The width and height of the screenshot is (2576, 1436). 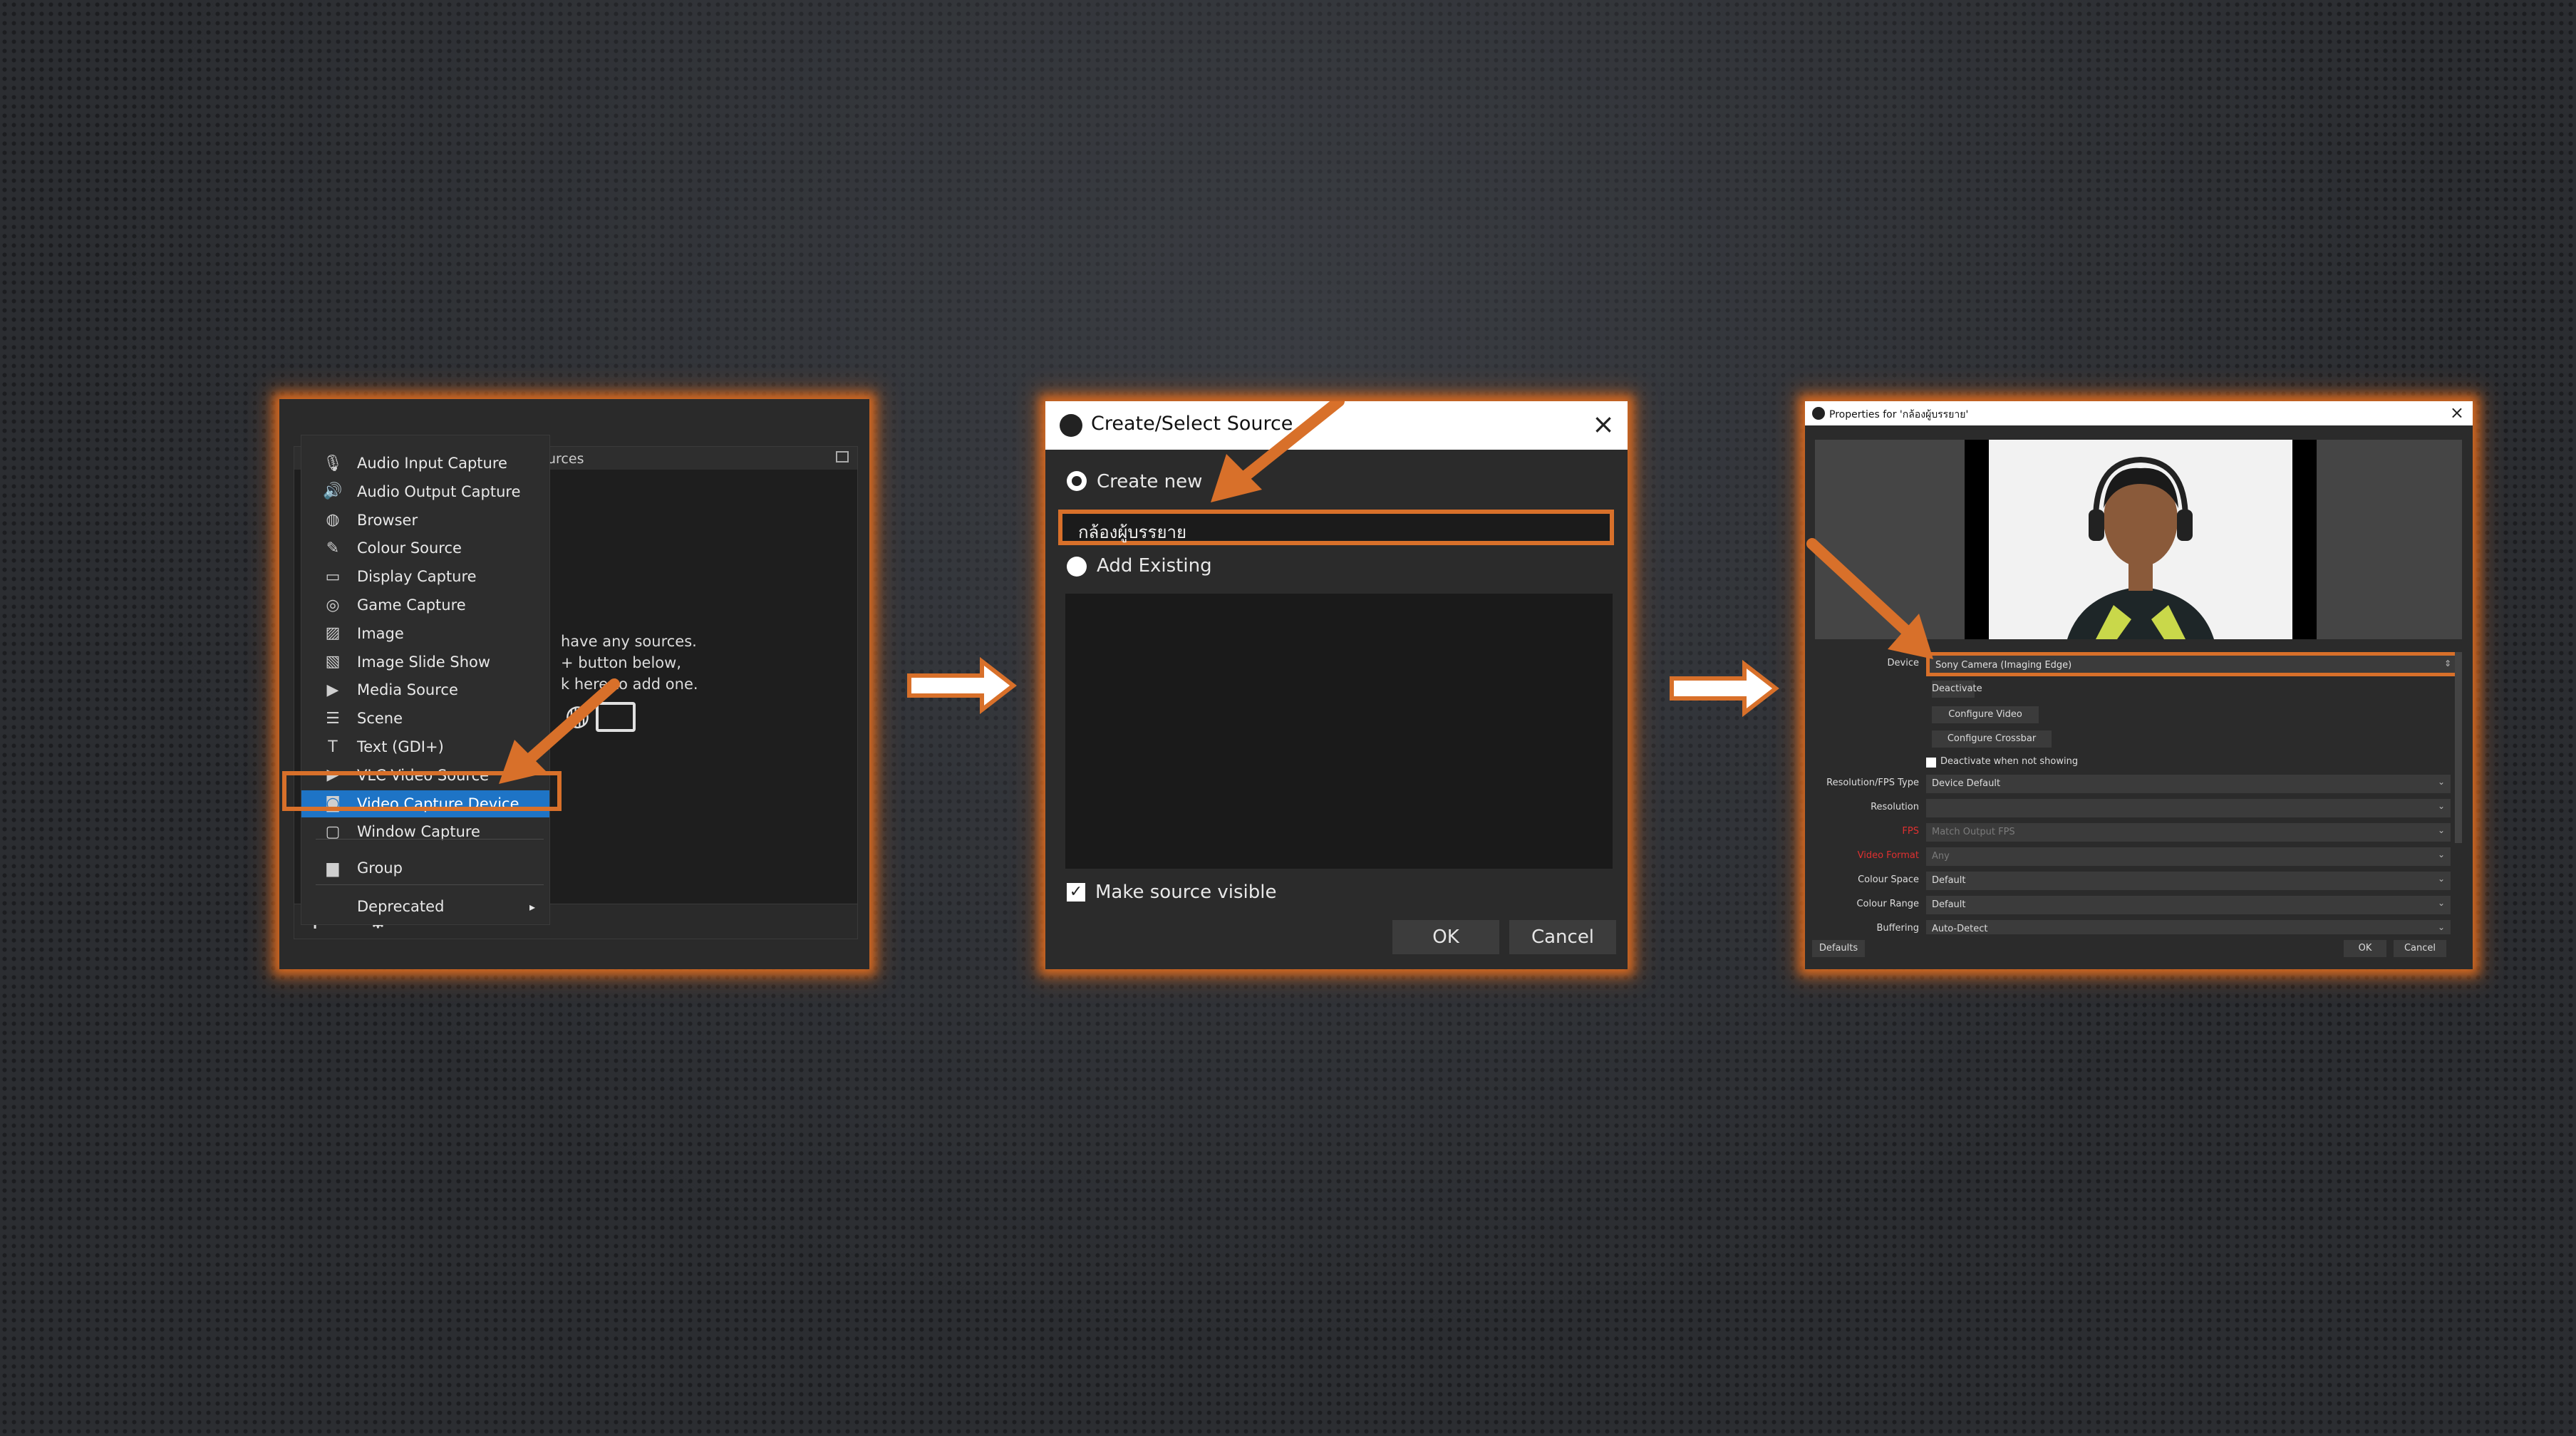 I want to click on menu-item-game-capture: ◎ Game Capture, so click(x=425, y=605).